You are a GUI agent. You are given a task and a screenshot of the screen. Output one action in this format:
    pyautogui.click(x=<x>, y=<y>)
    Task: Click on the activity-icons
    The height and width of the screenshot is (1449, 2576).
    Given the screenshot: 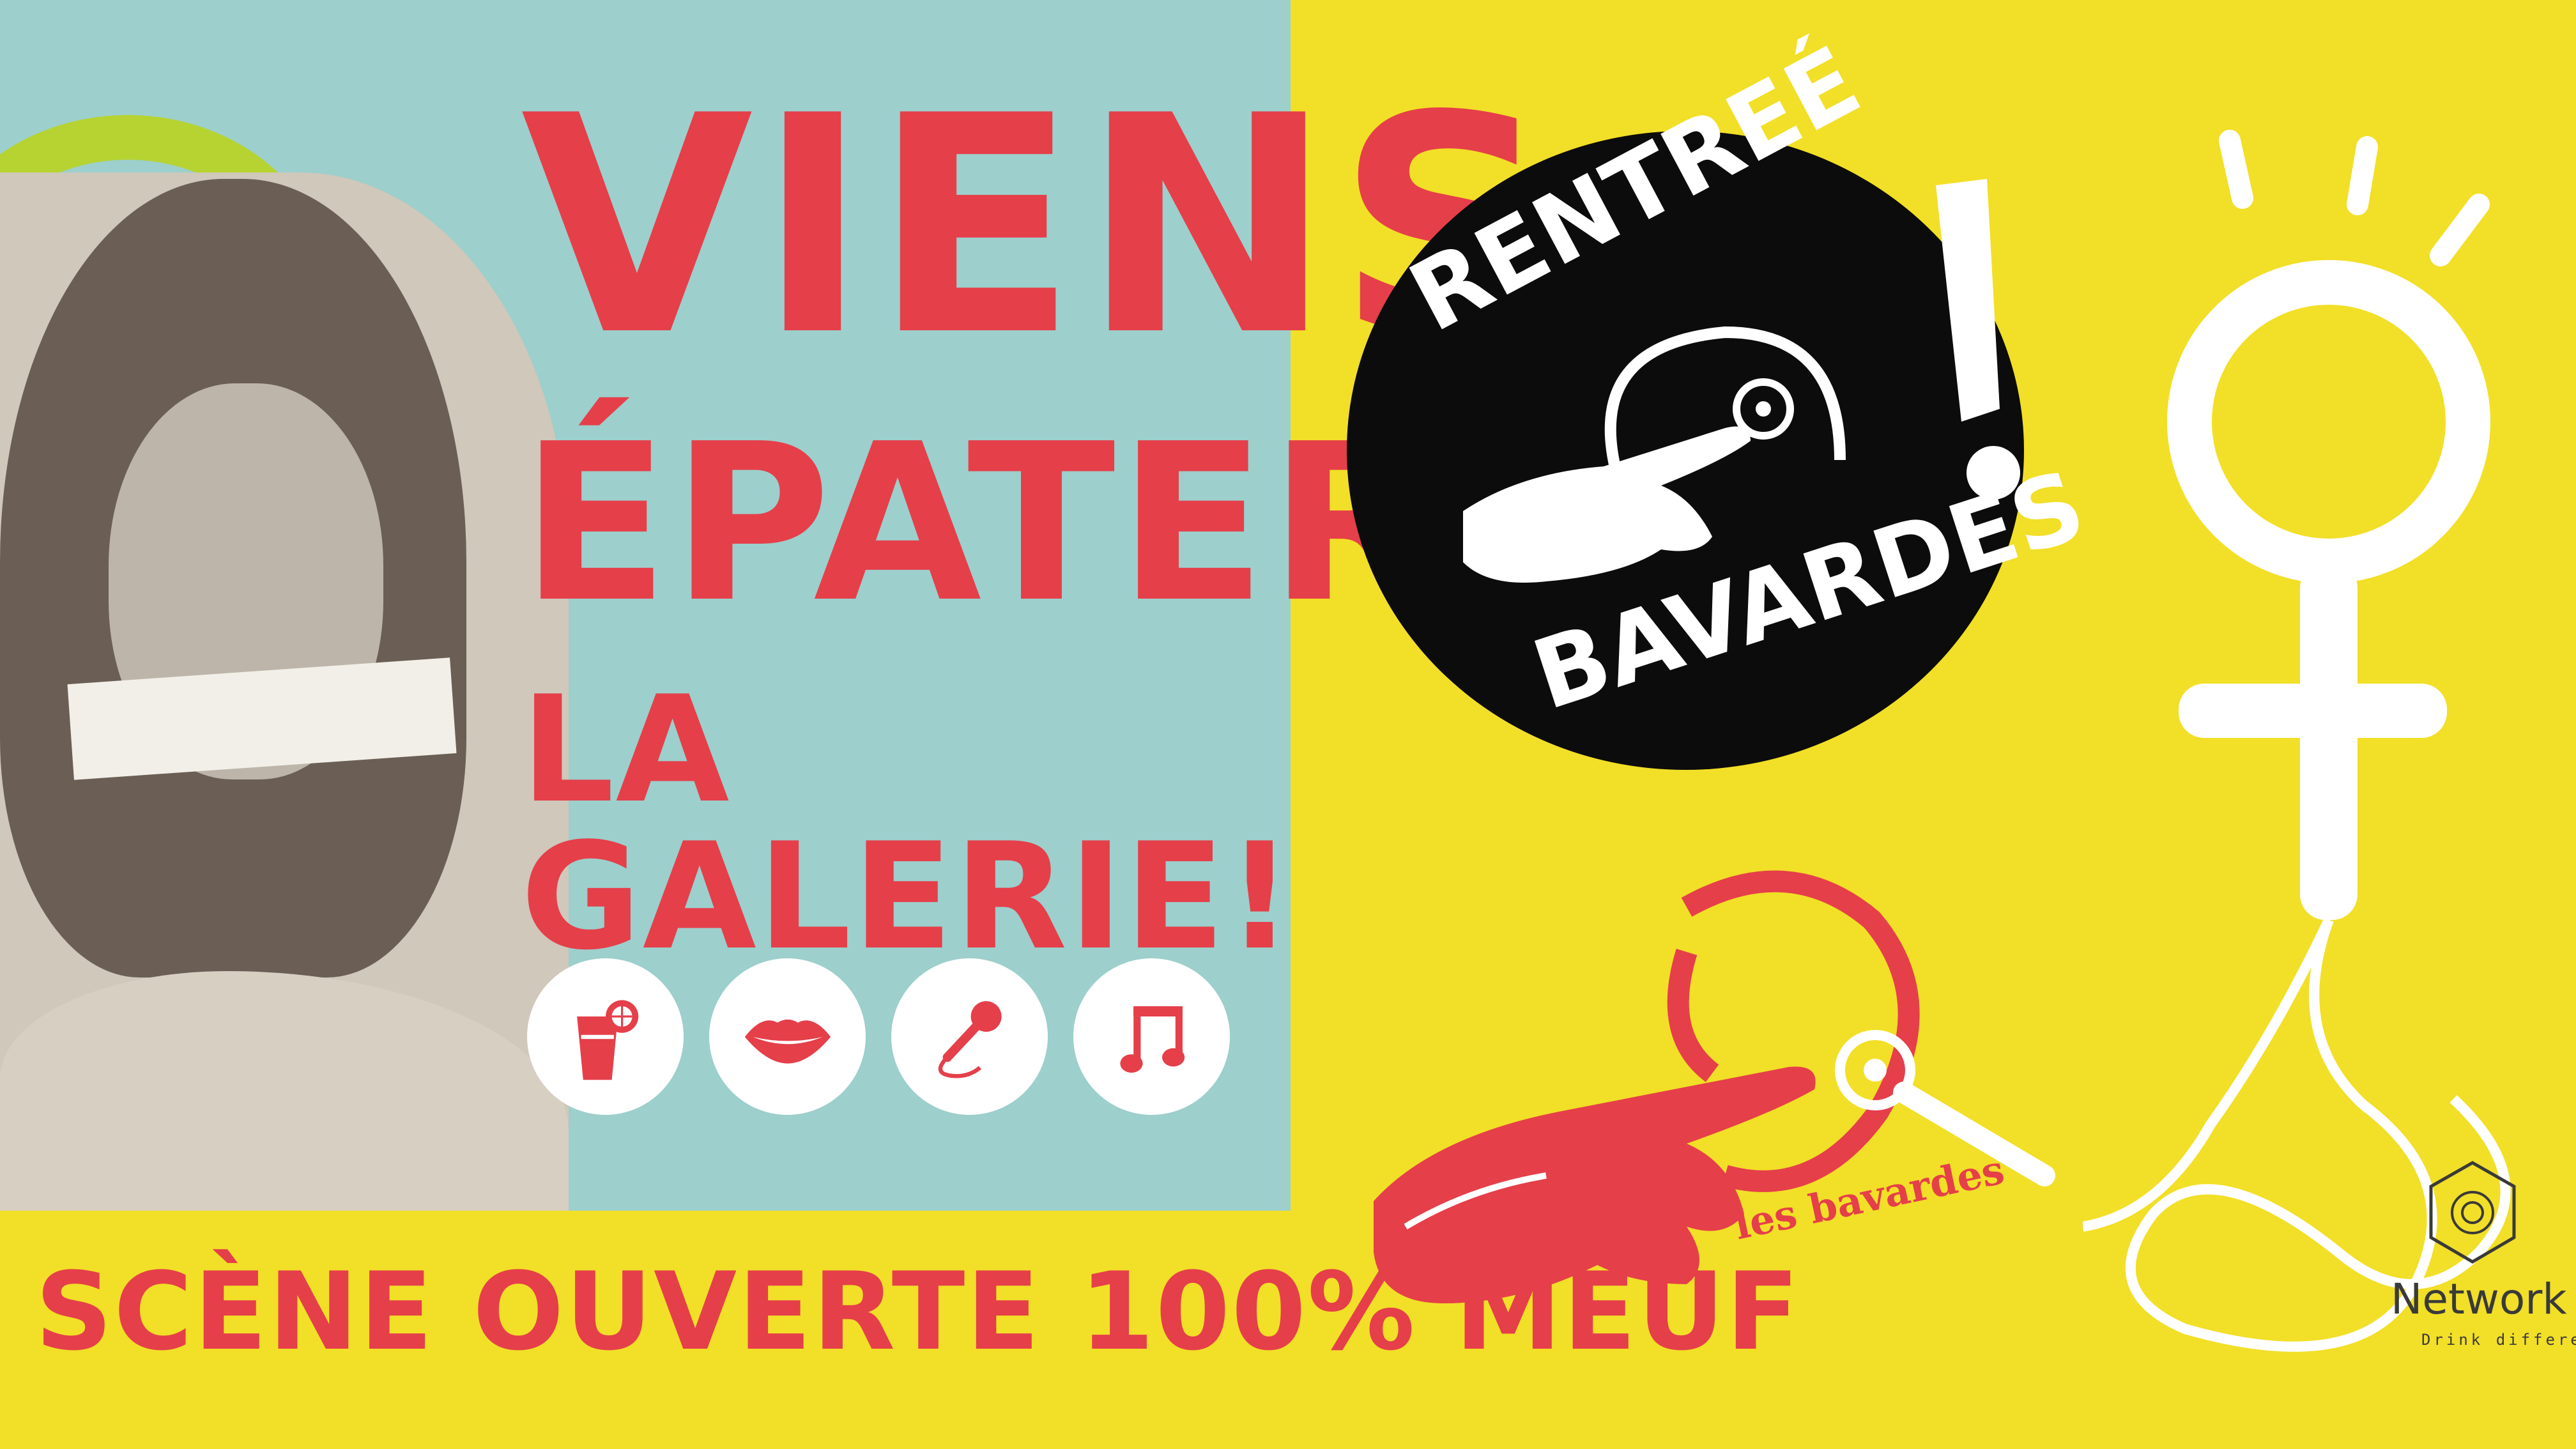 What is the action you would take?
    pyautogui.click(x=878, y=1036)
    